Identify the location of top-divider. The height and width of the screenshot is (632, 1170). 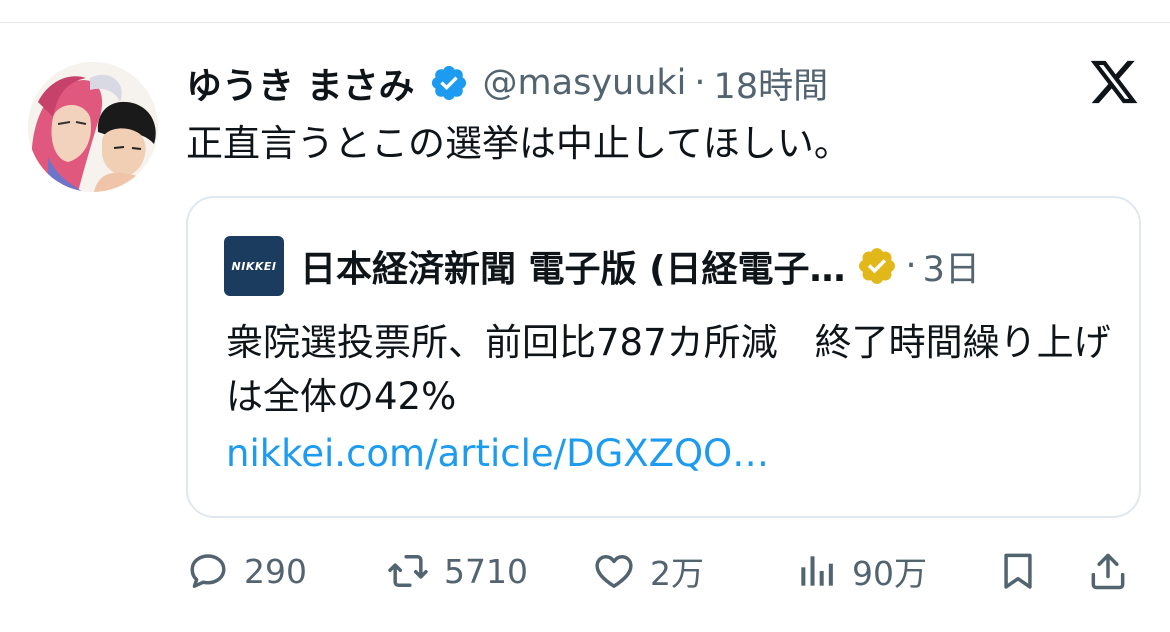
(585, 22).